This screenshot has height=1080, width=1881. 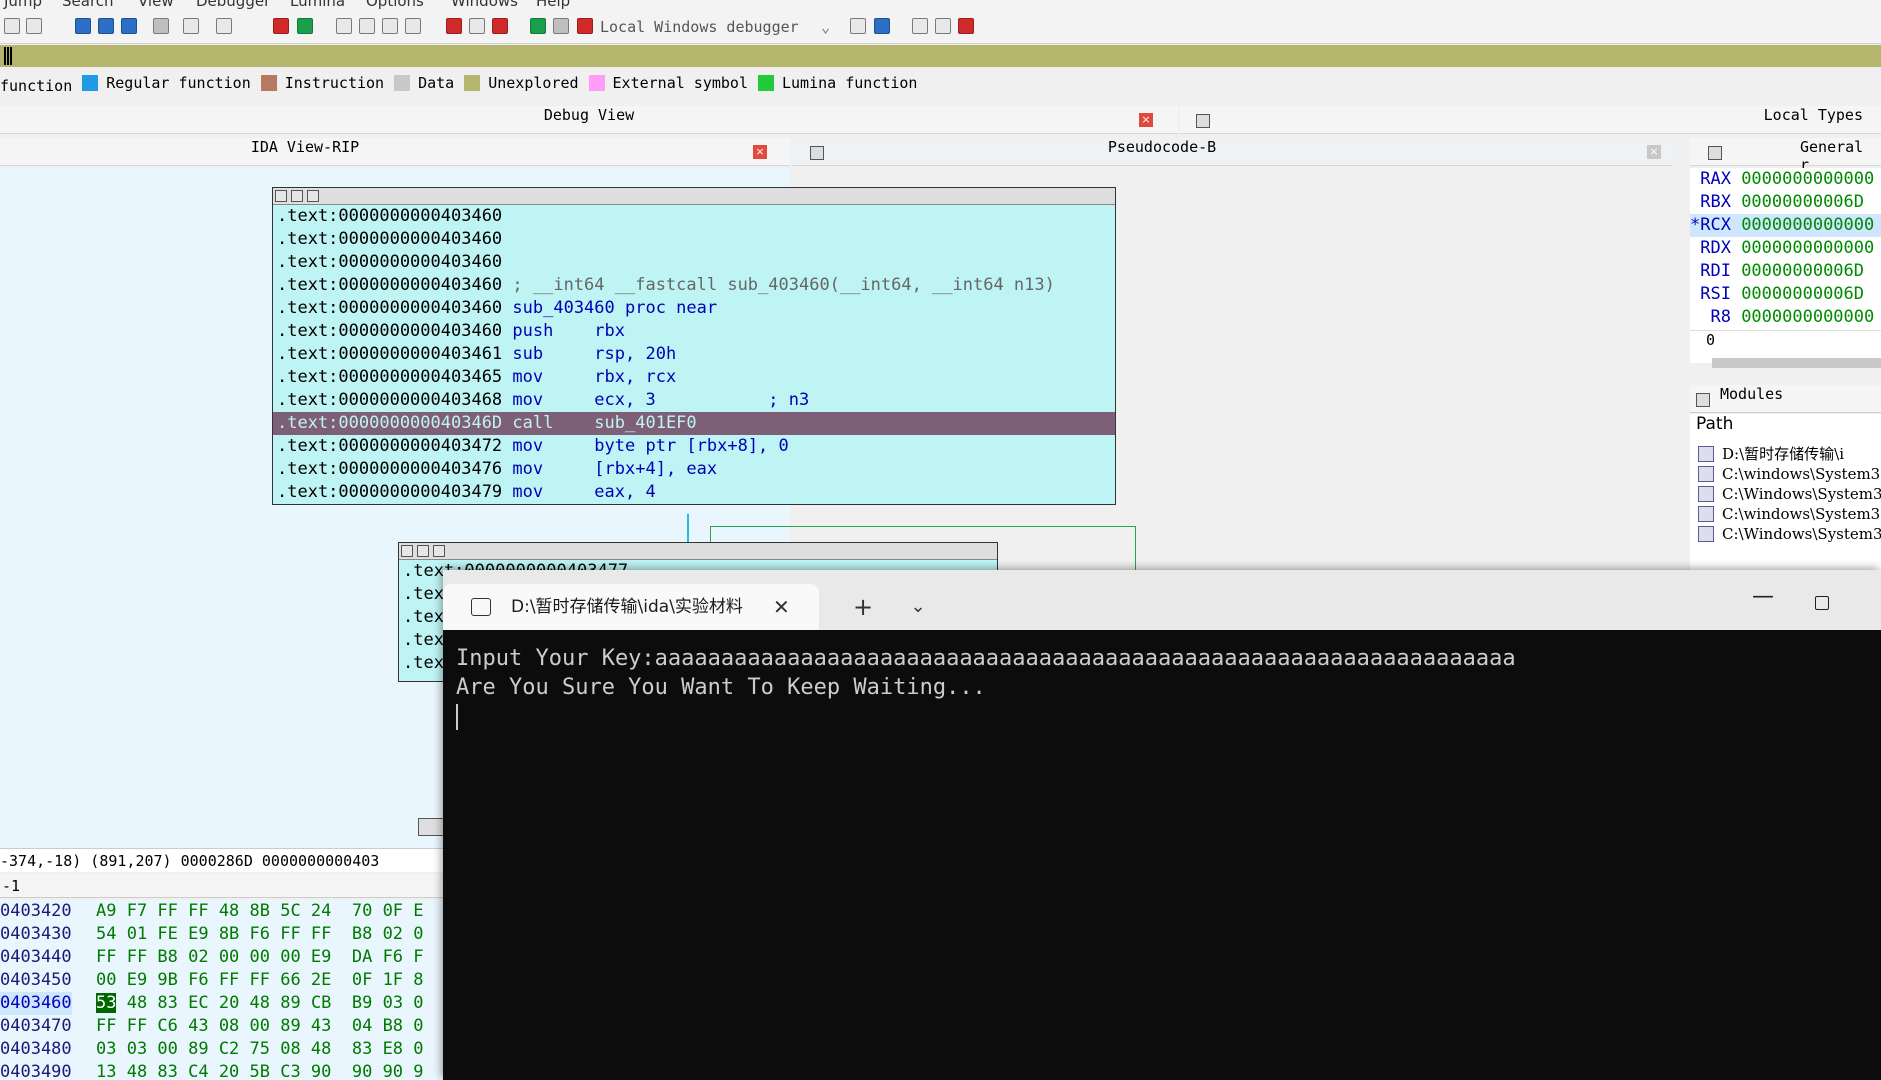 I want to click on breakpoint-icon, so click(x=454, y=26).